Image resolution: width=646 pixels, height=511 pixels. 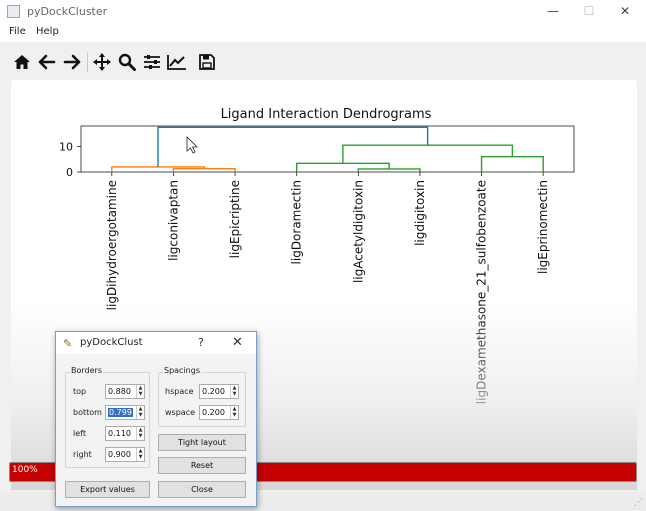 What do you see at coordinates (201, 342) in the screenshot?
I see `dialog-help-button: ?` at bounding box center [201, 342].